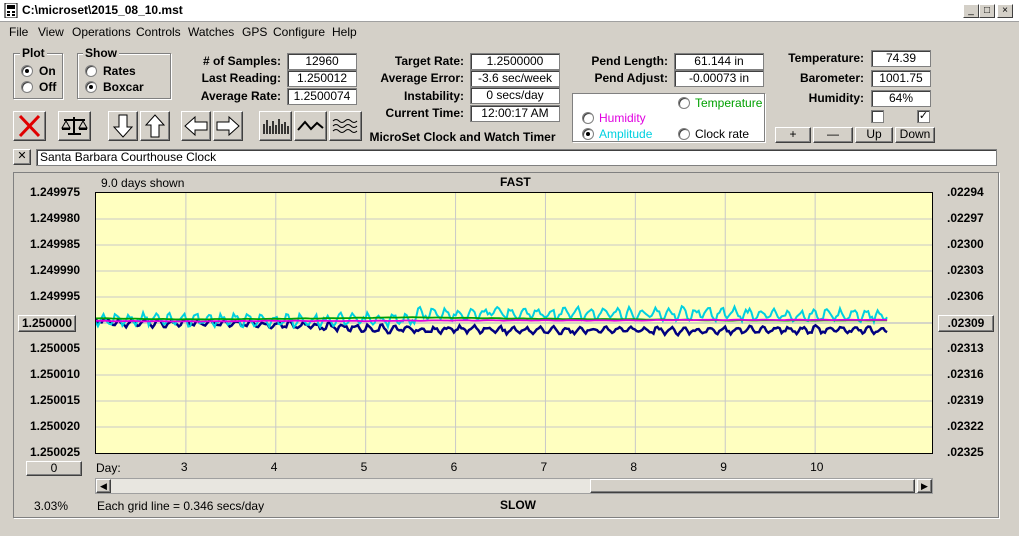 This screenshot has height=536, width=1019. I want to click on down-button: Down, so click(915, 135).